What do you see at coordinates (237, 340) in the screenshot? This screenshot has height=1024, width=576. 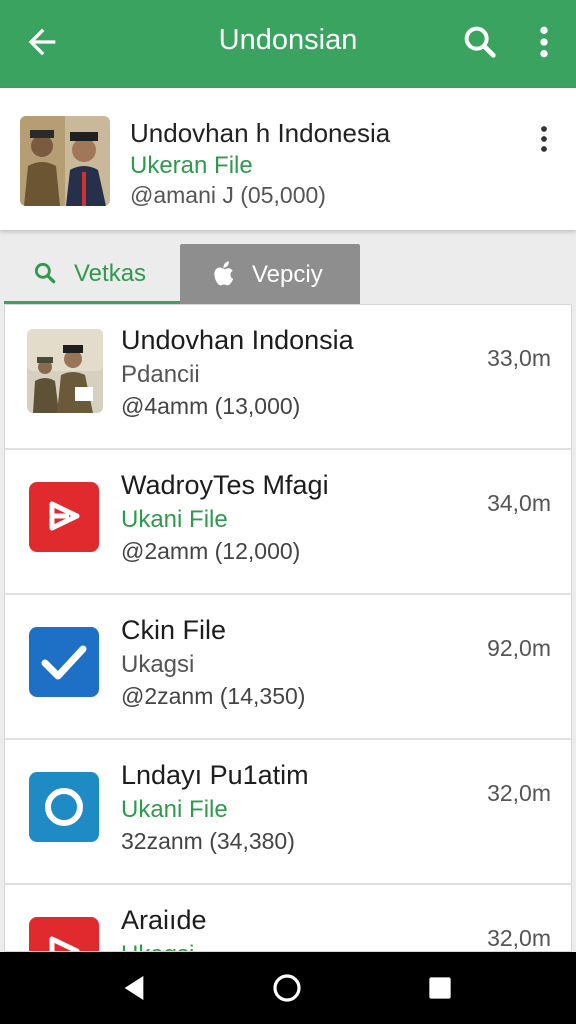 I see `item-title: Undovhan Indonsia` at bounding box center [237, 340].